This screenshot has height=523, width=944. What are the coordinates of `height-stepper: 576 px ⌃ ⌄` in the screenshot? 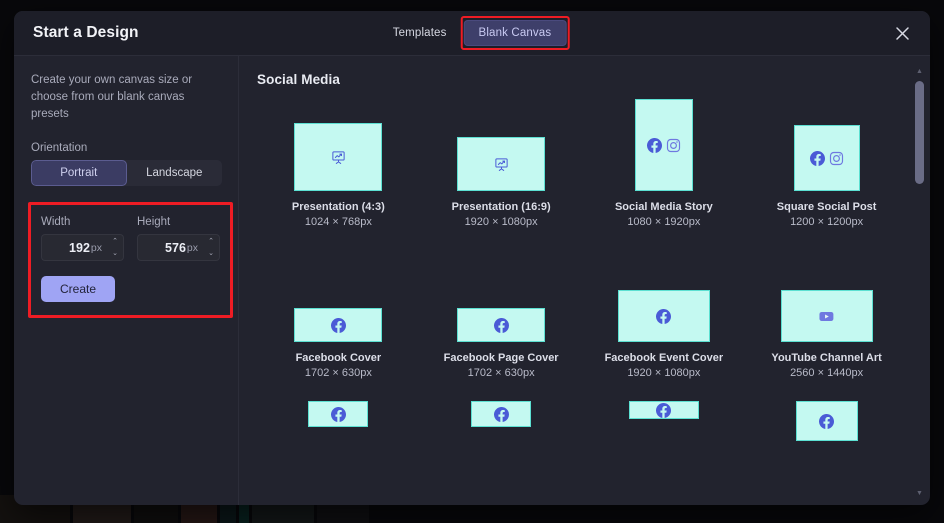 It's located at (178, 247).